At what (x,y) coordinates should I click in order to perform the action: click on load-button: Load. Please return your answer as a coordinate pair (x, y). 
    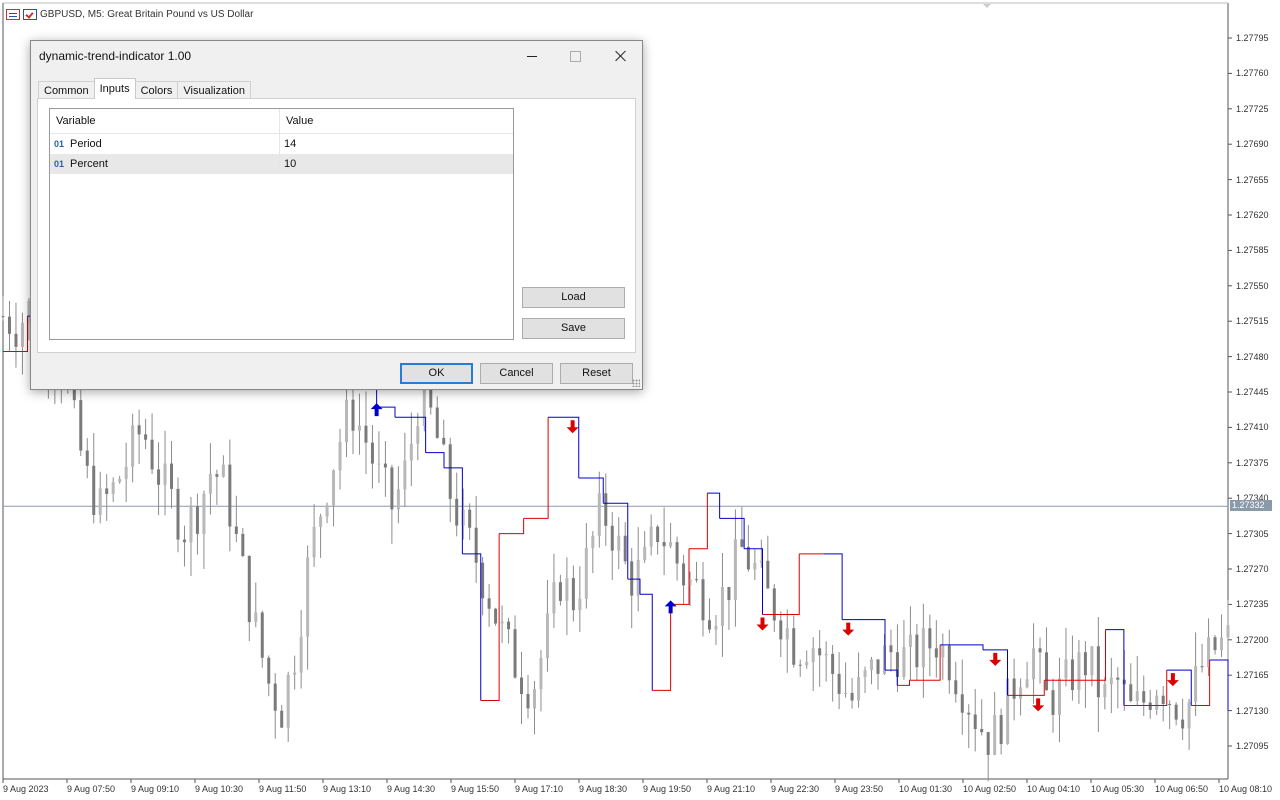
    Looking at the image, I should click on (573, 297).